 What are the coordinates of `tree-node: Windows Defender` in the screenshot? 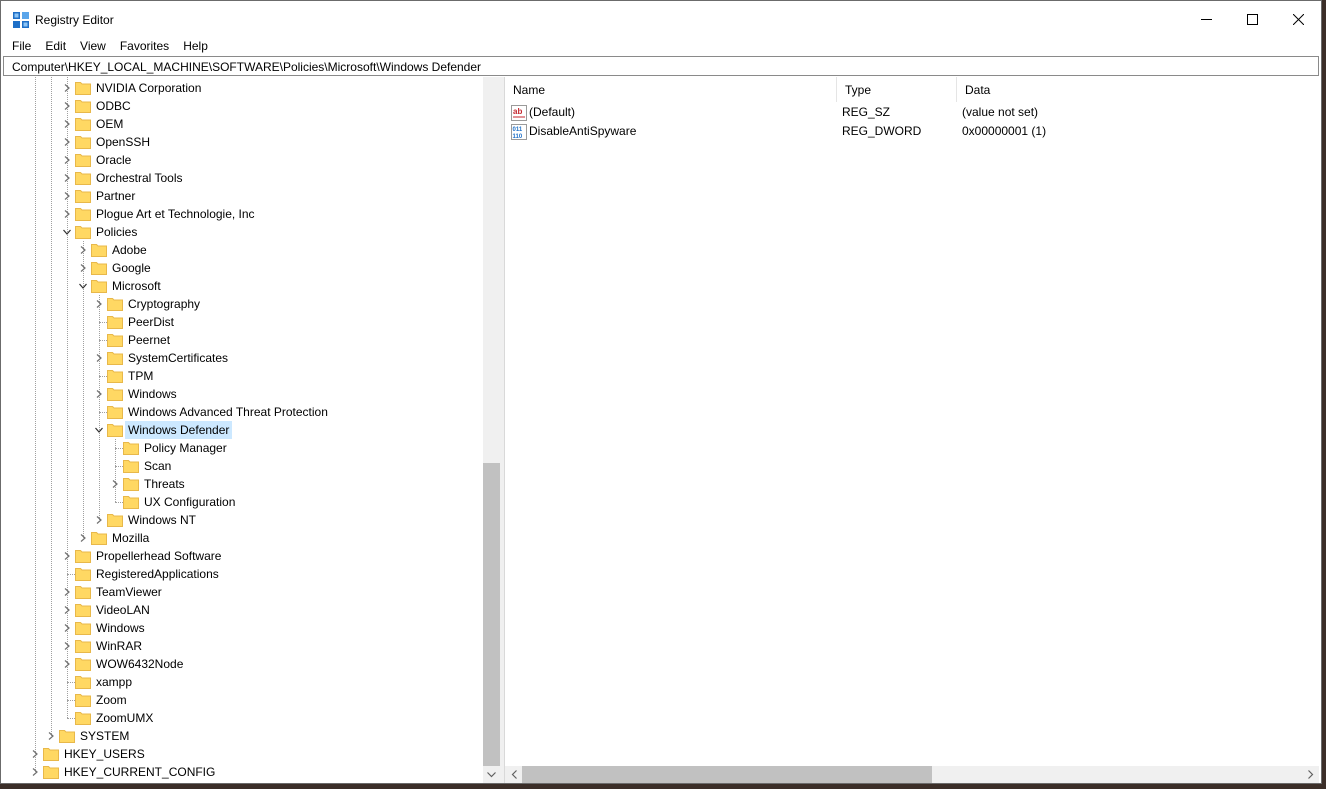 It's located at (242, 430).